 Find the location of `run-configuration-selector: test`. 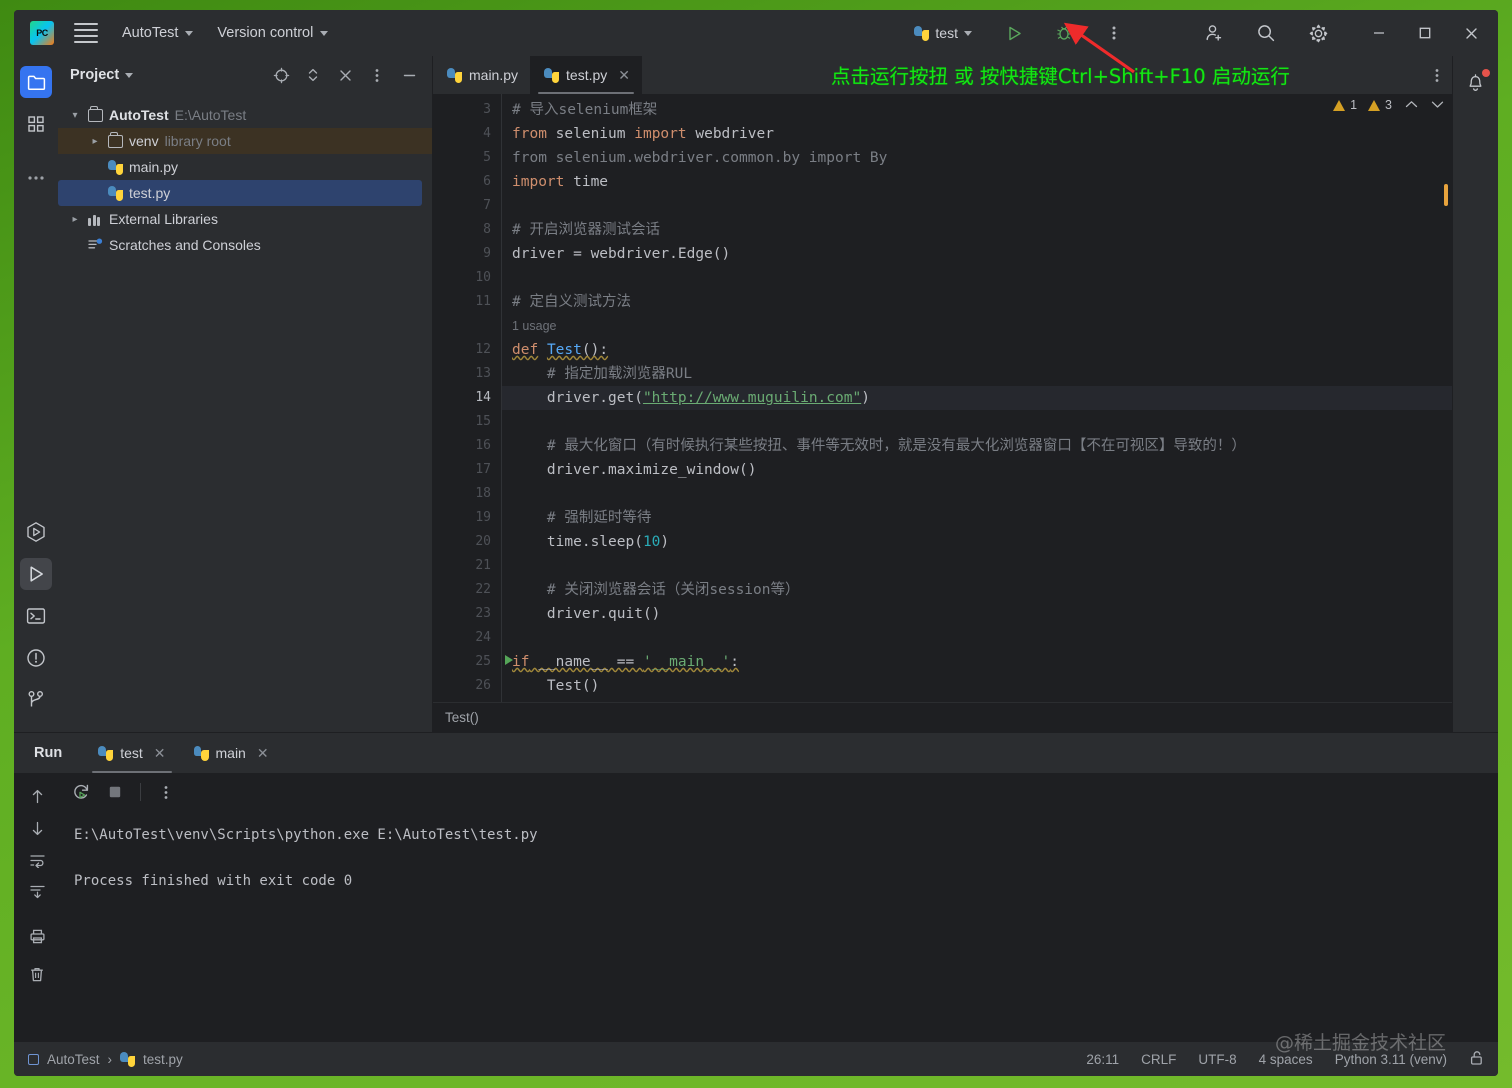

run-configuration-selector: test is located at coordinates (943, 33).